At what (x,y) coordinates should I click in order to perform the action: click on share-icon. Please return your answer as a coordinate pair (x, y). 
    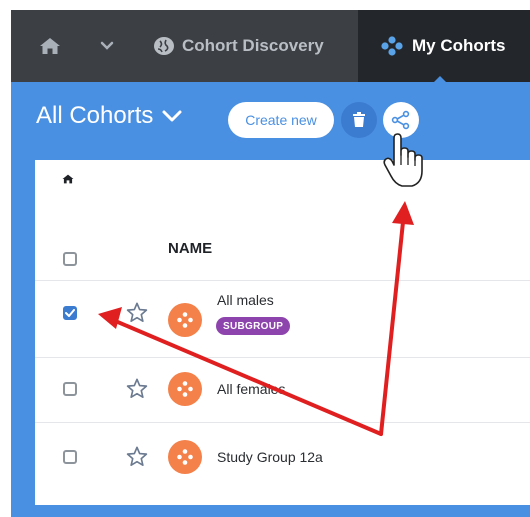
    Looking at the image, I should click on (400, 120).